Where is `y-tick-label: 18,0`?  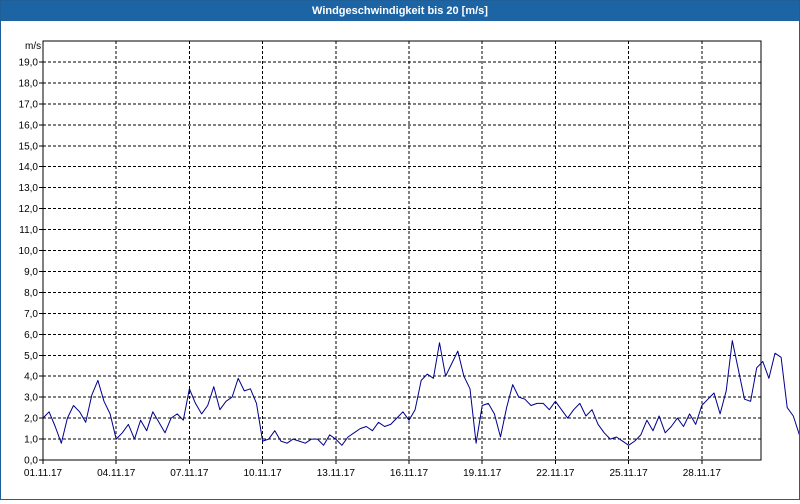
y-tick-label: 18,0 is located at coordinates (29, 83).